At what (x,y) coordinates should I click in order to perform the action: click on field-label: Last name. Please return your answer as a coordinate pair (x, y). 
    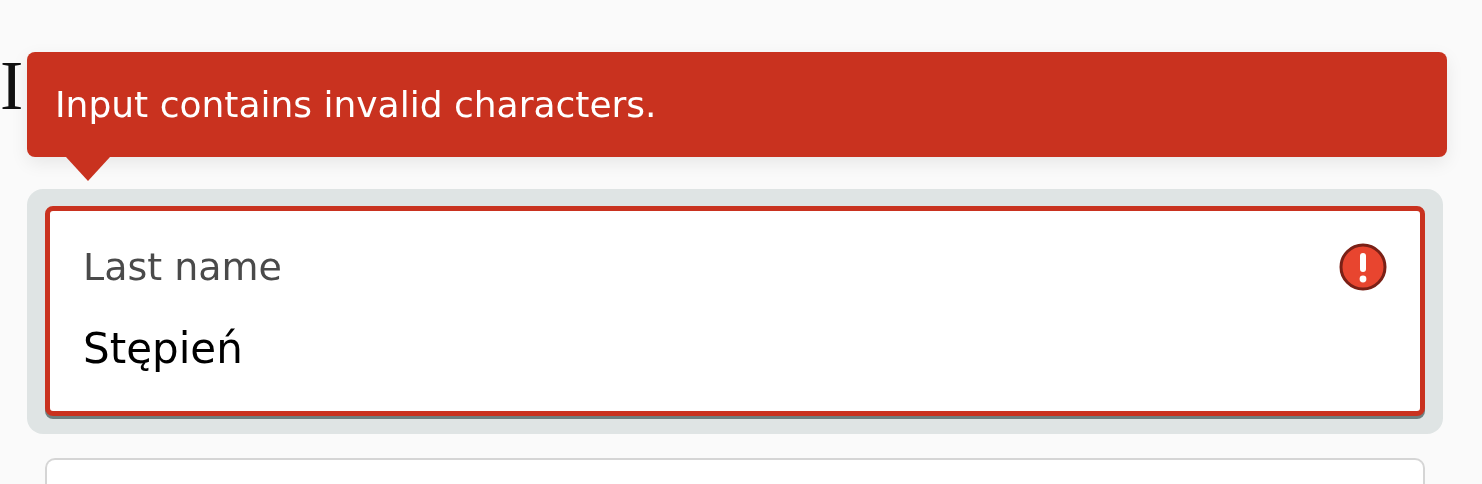
    Looking at the image, I should click on (182, 267).